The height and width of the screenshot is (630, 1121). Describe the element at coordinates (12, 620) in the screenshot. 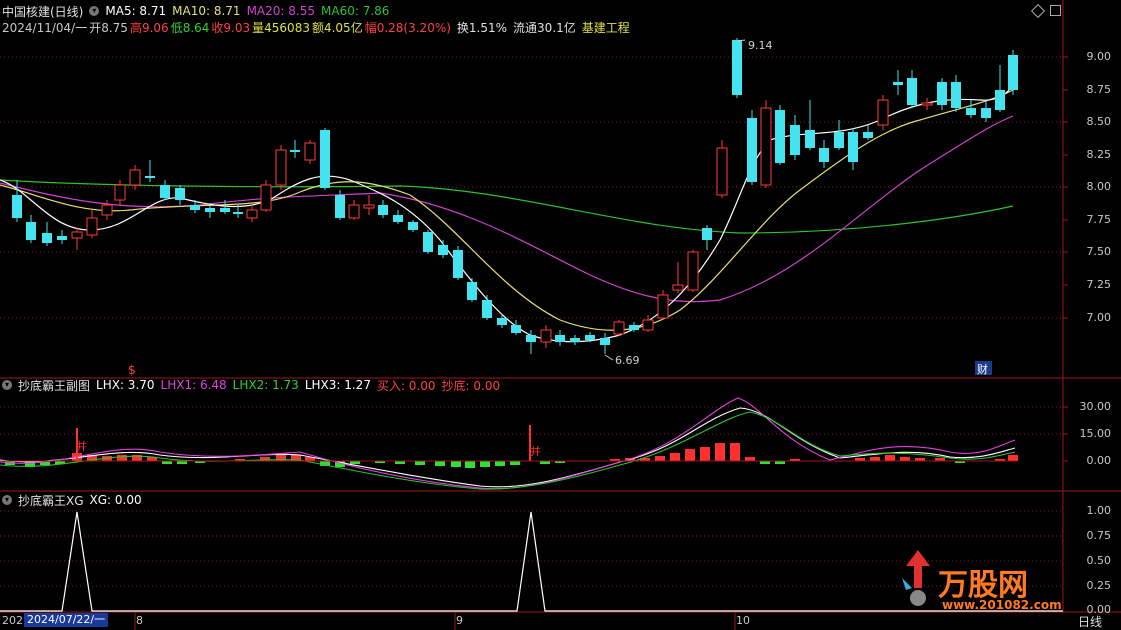

I see `year-label: 202` at that location.